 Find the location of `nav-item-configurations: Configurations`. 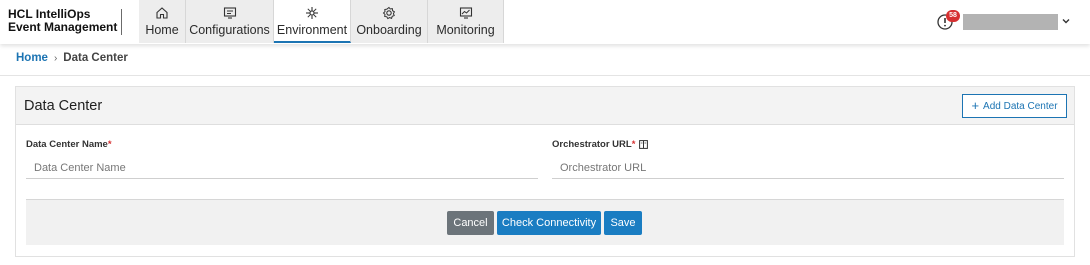

nav-item-configurations: Configurations is located at coordinates (230, 21).